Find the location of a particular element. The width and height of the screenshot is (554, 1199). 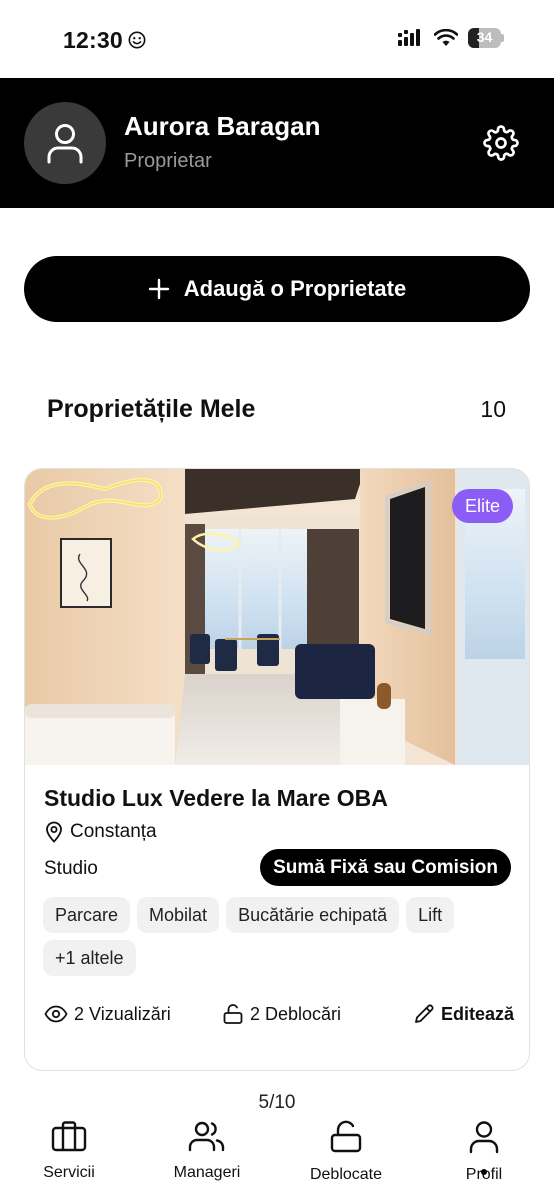

nav-label: Deblocate is located at coordinates (346, 1174).